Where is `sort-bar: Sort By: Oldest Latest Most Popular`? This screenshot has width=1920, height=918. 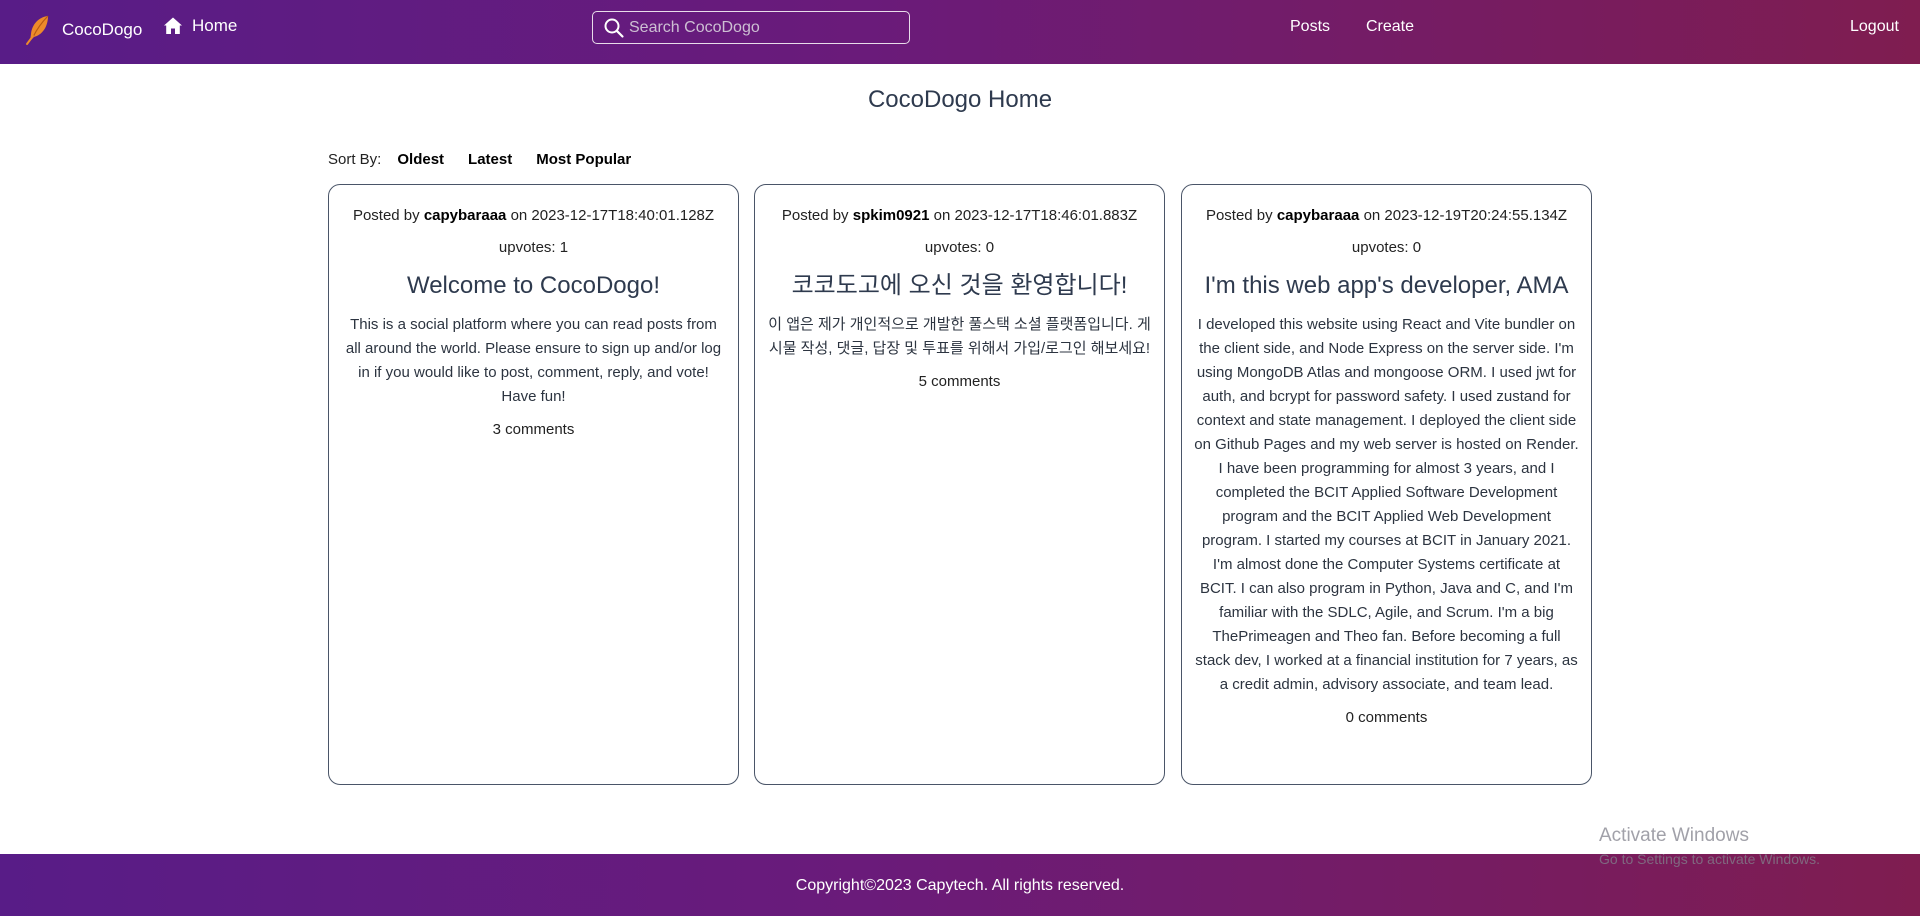
sort-bar: Sort By: Oldest Latest Most Popular is located at coordinates (491, 159).